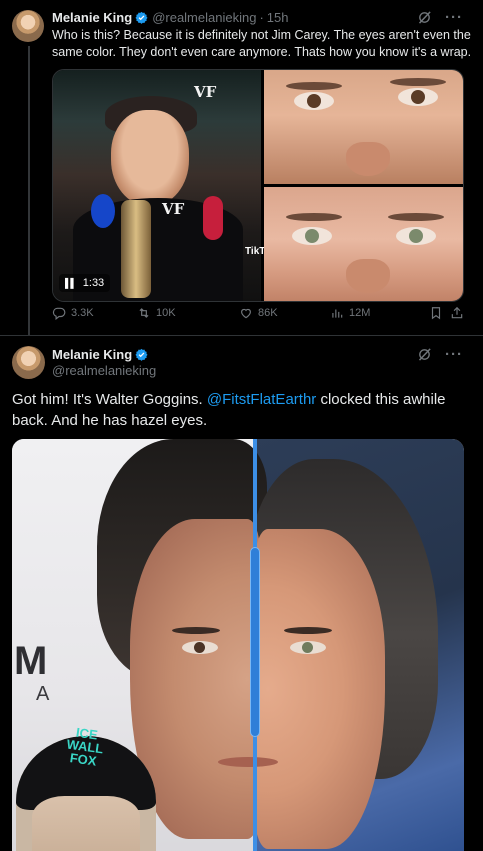 This screenshot has width=483, height=851. I want to click on video-face-shape, so click(150, 158).